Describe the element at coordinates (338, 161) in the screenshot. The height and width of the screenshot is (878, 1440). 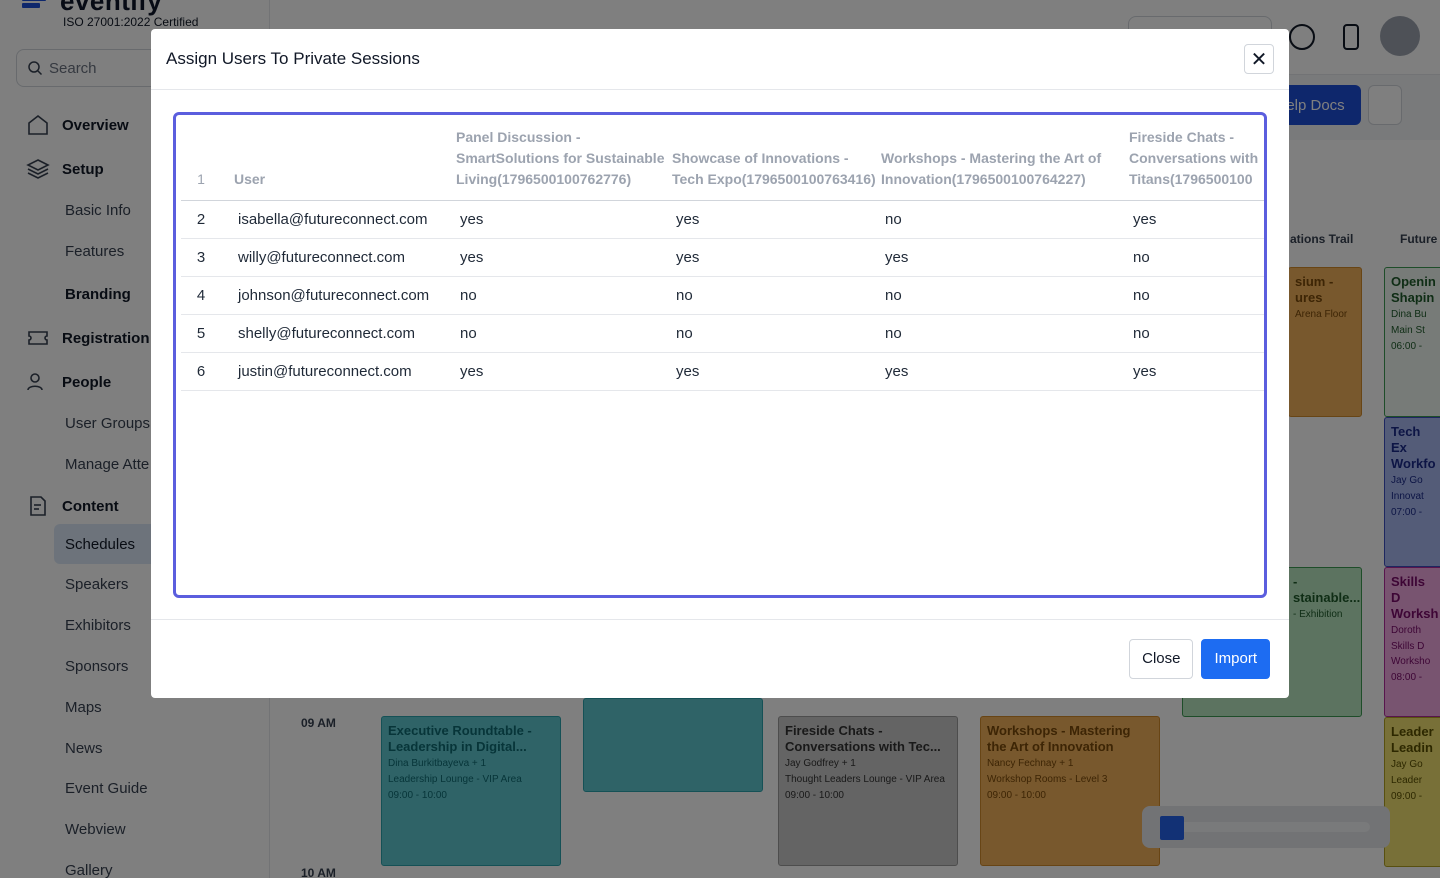
I see `column-header-user: User` at that location.